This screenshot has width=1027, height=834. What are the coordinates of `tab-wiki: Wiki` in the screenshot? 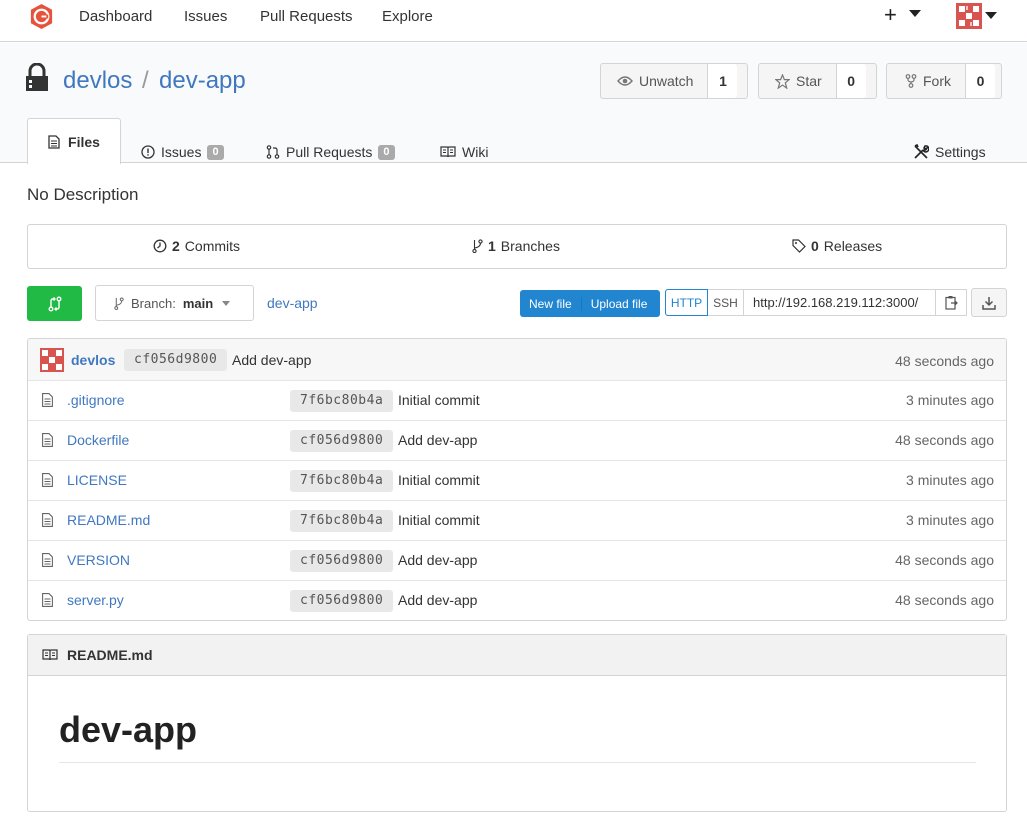 It's located at (464, 152).